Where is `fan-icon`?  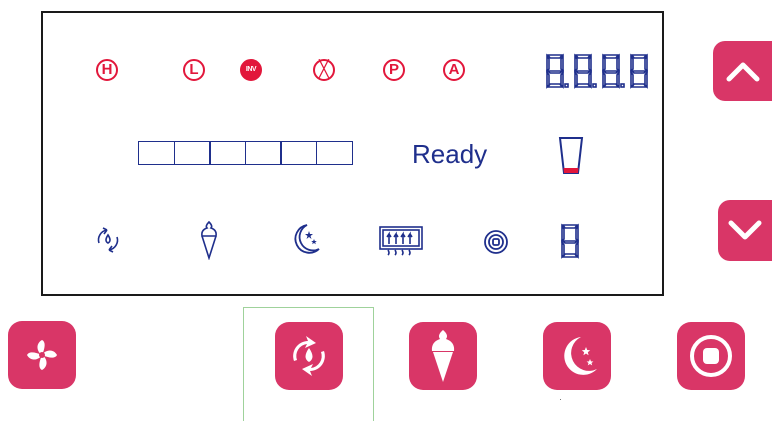
fan-icon is located at coordinates (42, 355).